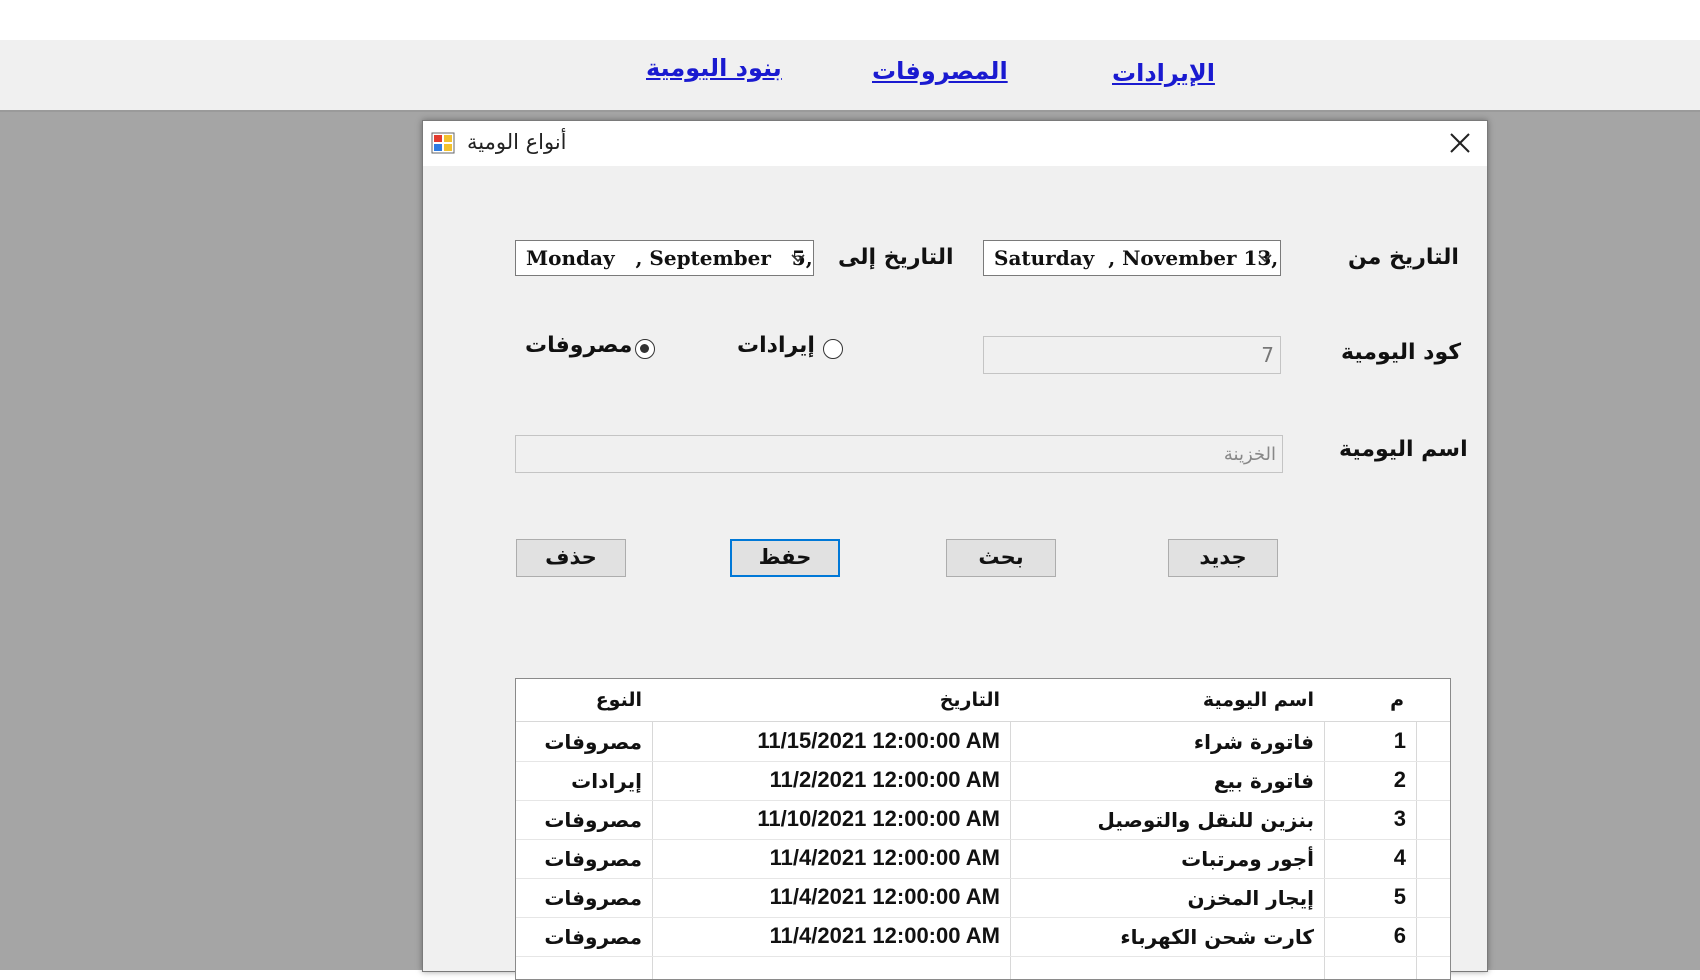 The image size is (1700, 980). I want to click on journal-code-field, so click(1132, 355).